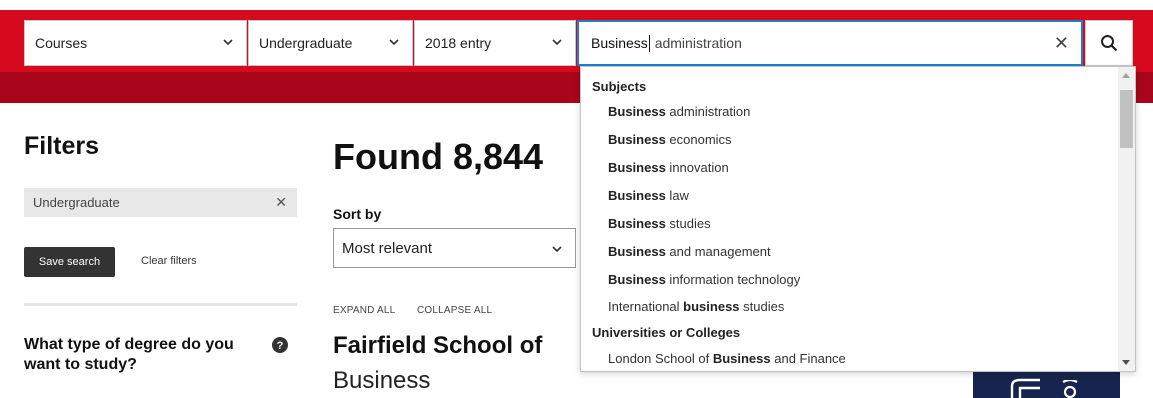 The width and height of the screenshot is (1153, 398). I want to click on suggestion-rest: administration, so click(708, 111).